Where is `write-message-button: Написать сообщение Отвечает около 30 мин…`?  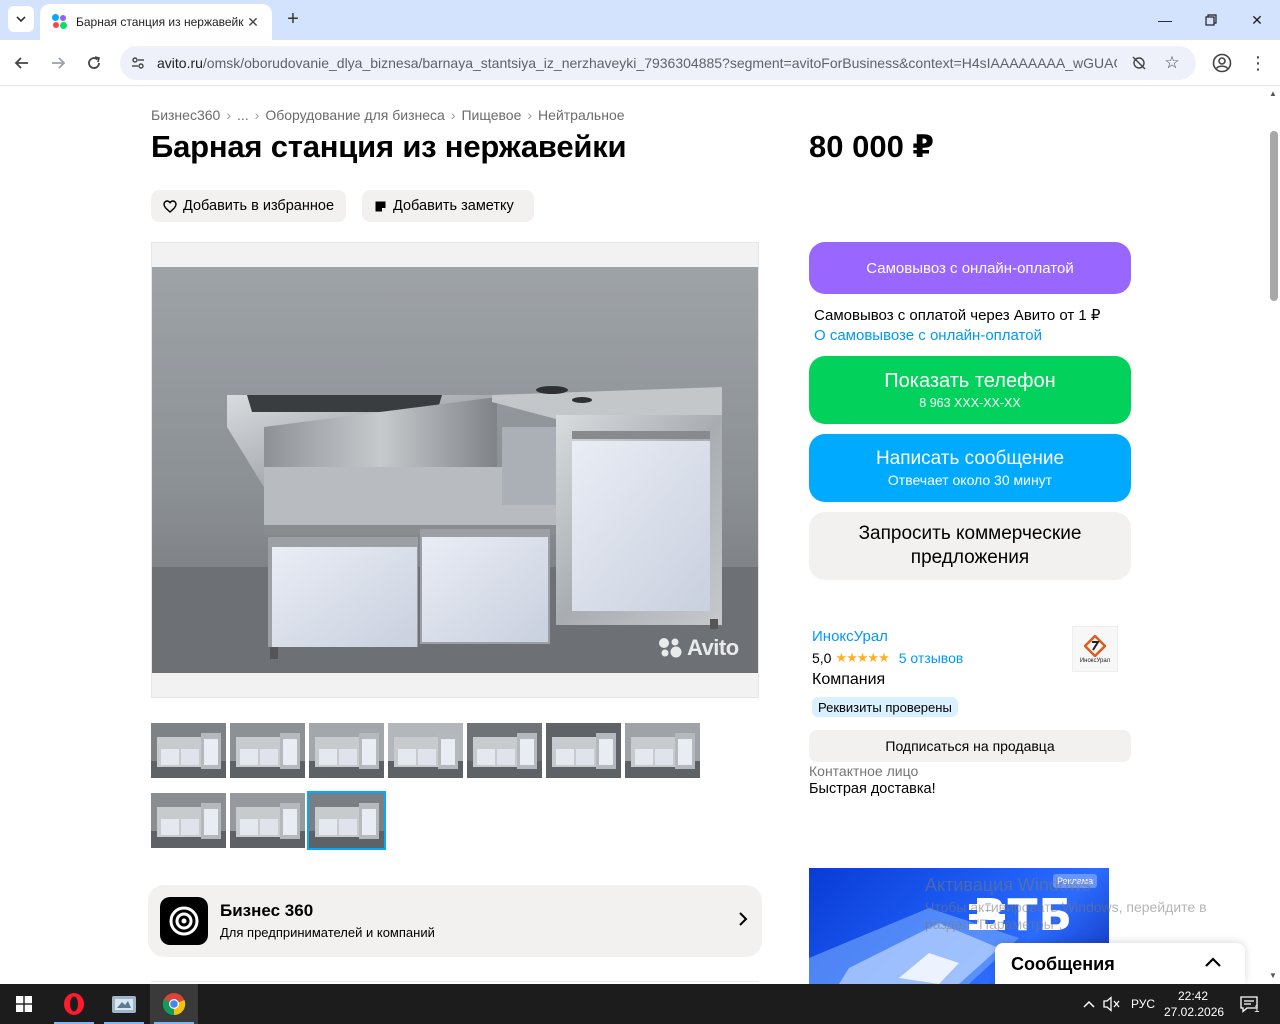 write-message-button: Написать сообщение Отвечает около 30 мин… is located at coordinates (970, 468).